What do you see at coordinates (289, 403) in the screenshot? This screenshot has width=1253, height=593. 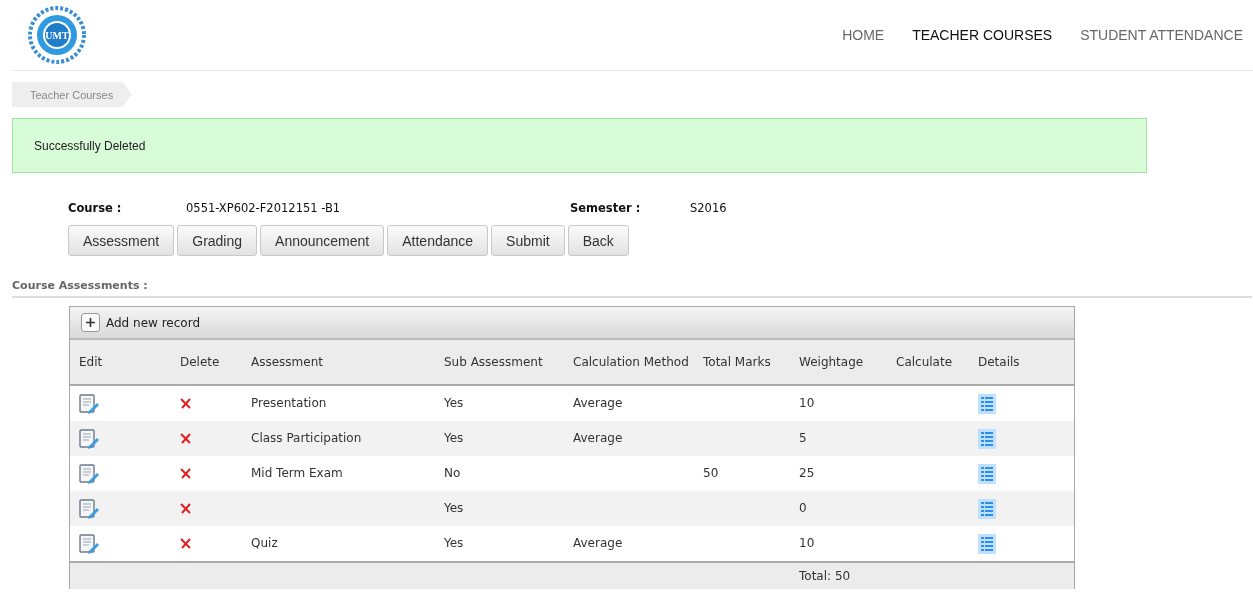 I see `table-cell-text: Presentation` at bounding box center [289, 403].